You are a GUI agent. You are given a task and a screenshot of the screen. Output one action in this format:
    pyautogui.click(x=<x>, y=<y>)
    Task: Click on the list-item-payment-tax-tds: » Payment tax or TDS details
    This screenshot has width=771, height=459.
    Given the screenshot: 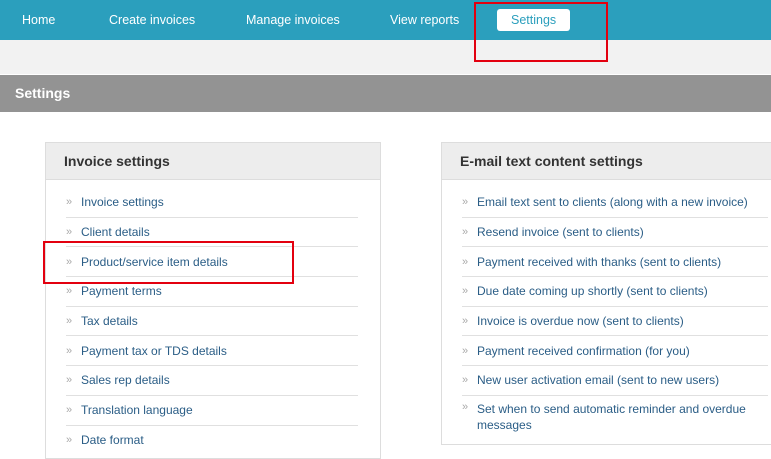 What is the action you would take?
    pyautogui.click(x=212, y=351)
    